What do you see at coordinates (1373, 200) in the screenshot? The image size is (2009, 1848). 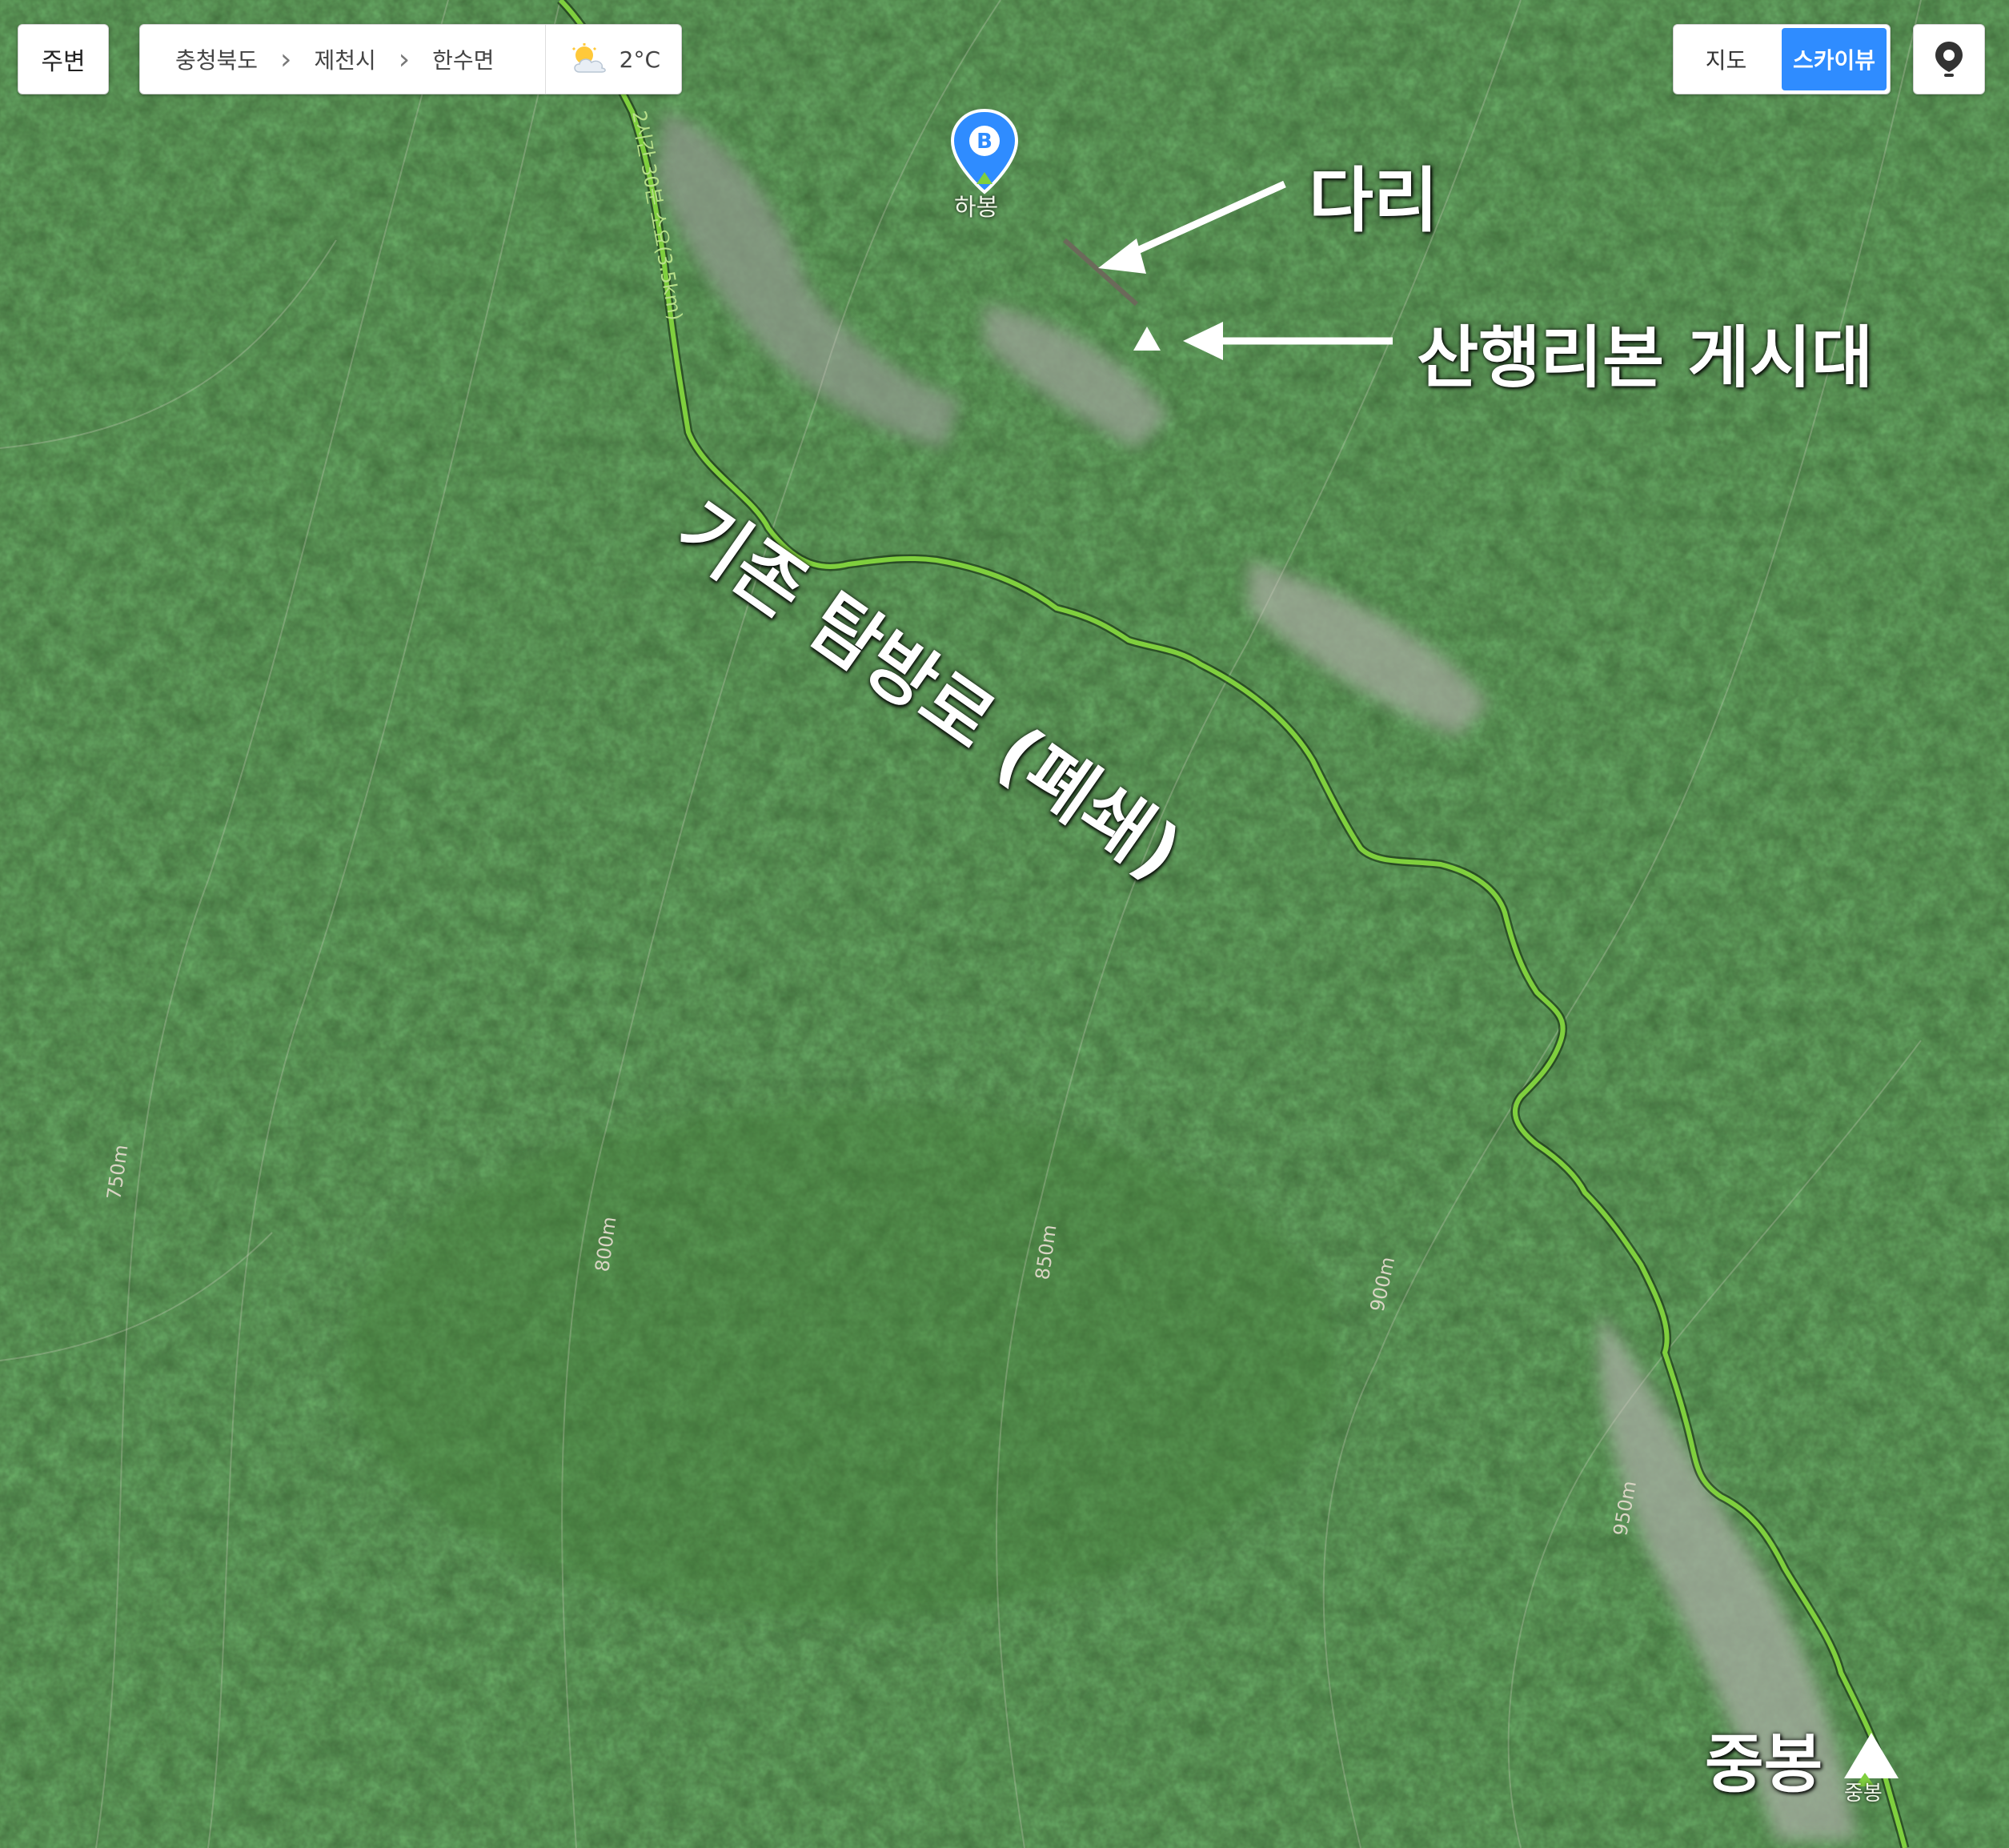 I see `annotation-bridge: 다리` at bounding box center [1373, 200].